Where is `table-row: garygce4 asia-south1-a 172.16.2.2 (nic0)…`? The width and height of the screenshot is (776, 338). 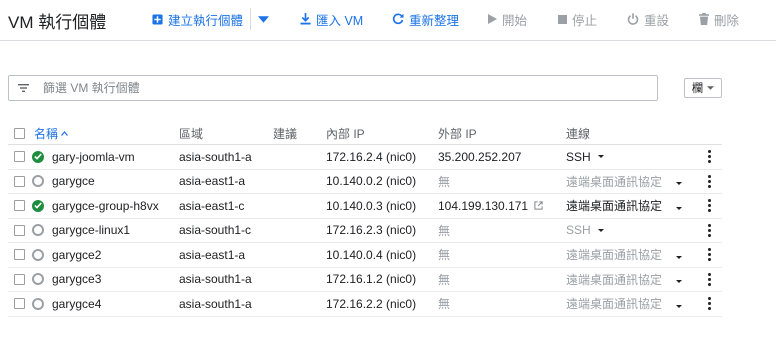
table-row: garygce4 asia-south1-a 172.16.2.2 (nic0)… is located at coordinates (365, 304).